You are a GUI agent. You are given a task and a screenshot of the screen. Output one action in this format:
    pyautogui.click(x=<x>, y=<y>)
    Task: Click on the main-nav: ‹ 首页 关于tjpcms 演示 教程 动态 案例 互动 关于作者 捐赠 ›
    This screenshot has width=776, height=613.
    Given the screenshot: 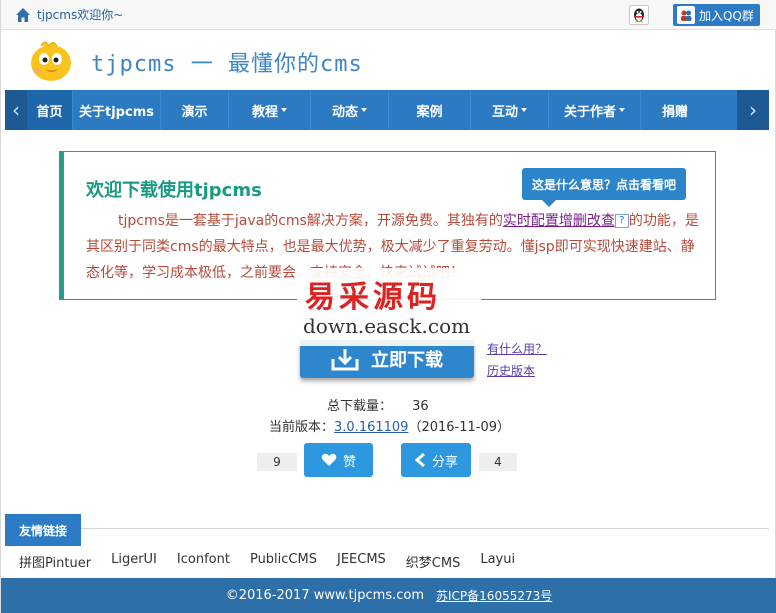 What is the action you would take?
    pyautogui.click(x=387, y=110)
    